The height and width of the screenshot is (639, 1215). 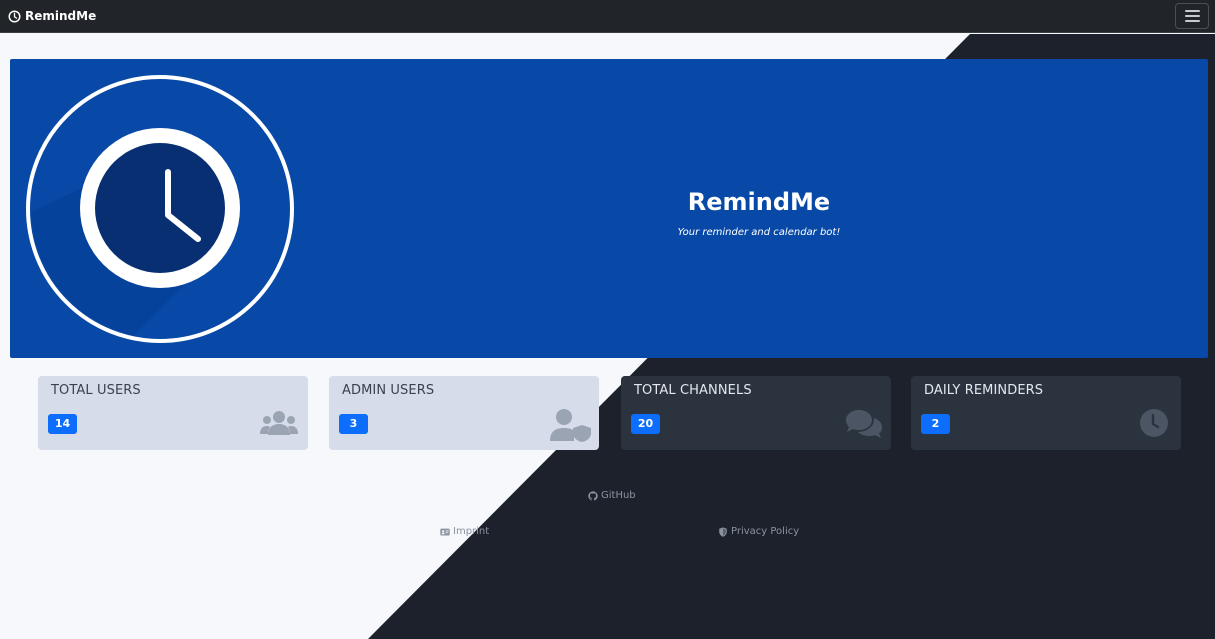 I want to click on hero-subtitle: Your reminder and calendar bot!, so click(x=759, y=232).